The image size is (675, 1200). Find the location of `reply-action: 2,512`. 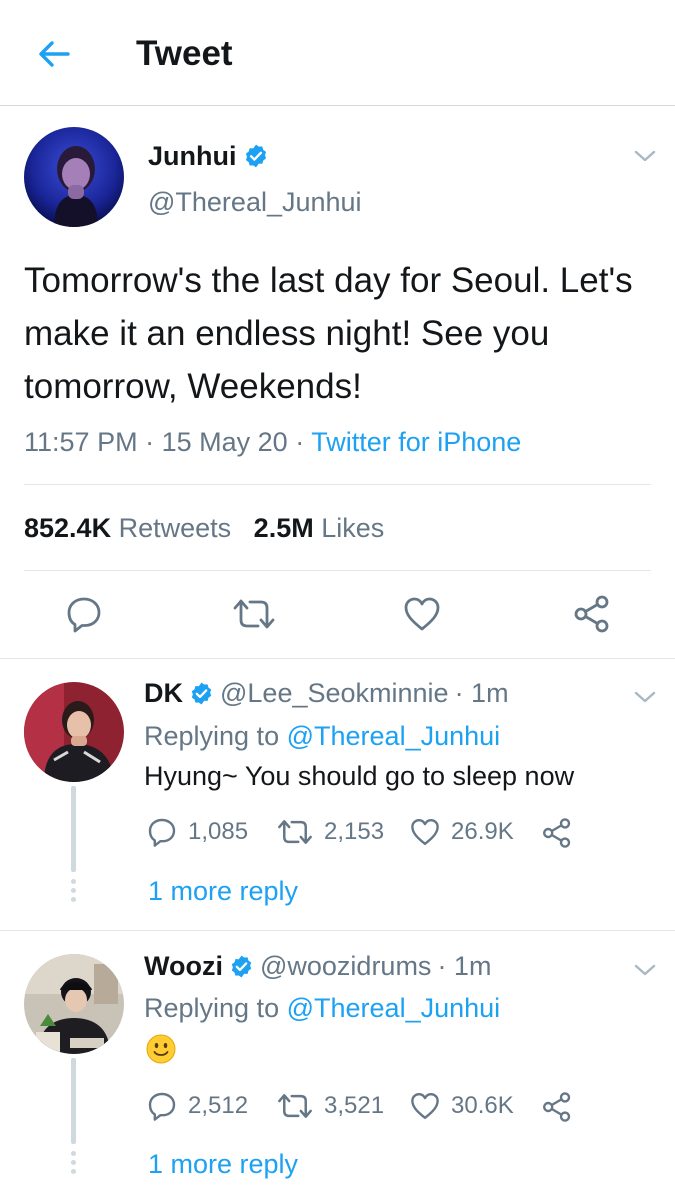

reply-action: 2,512 is located at coordinates (197, 1106).